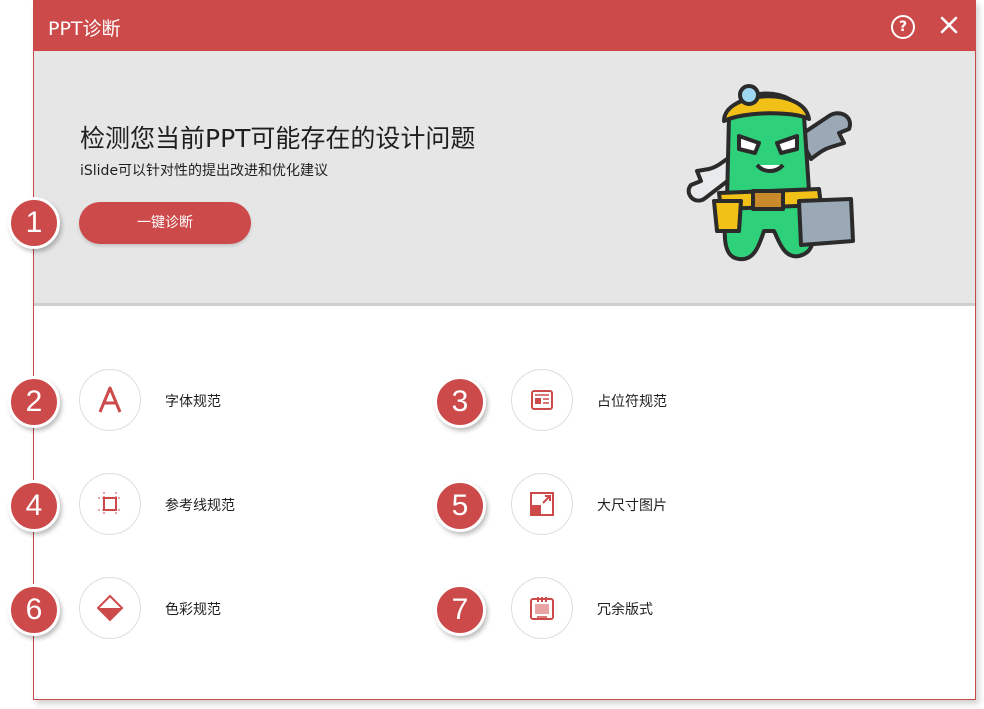 This screenshot has height=709, width=984. I want to click on item-large-image: 大尺寸图片, so click(661, 505).